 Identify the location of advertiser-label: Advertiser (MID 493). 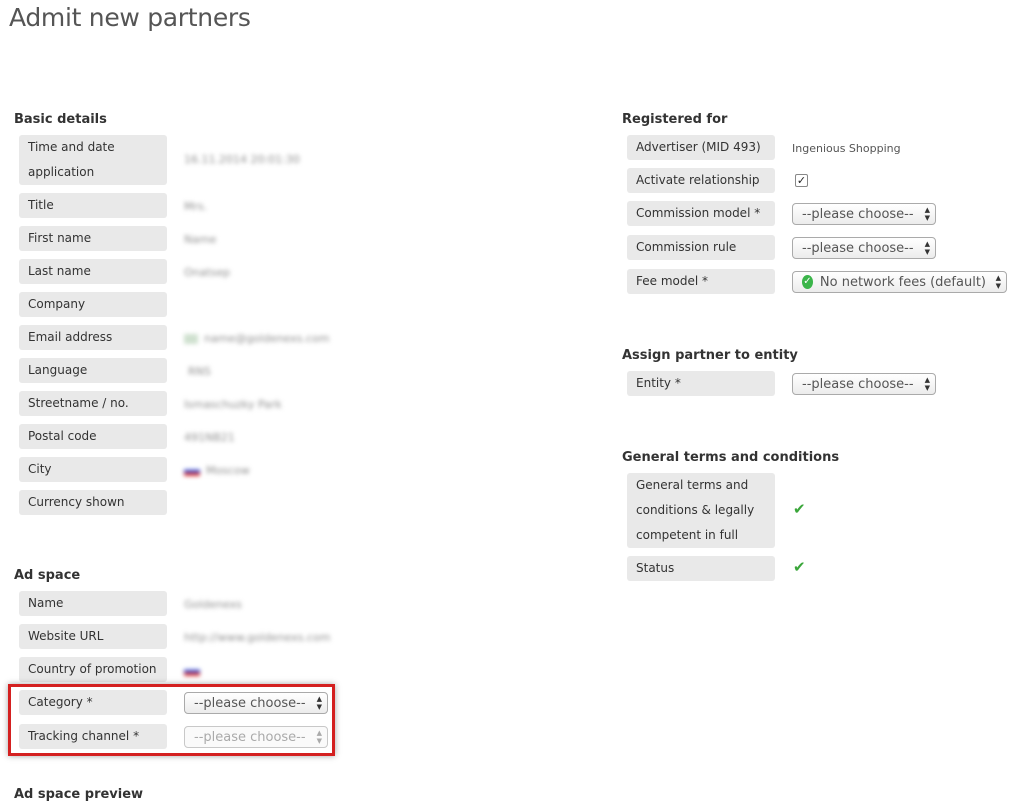
(701, 147).